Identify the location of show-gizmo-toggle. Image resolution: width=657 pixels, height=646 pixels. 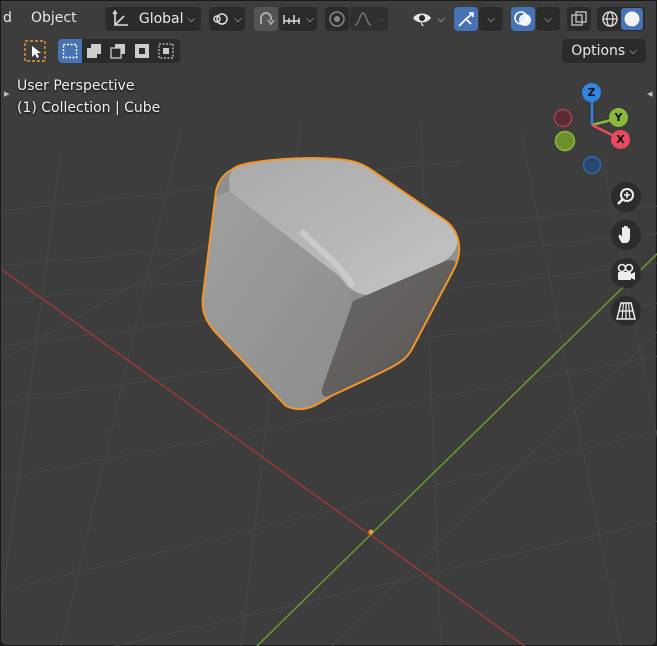
(466, 19).